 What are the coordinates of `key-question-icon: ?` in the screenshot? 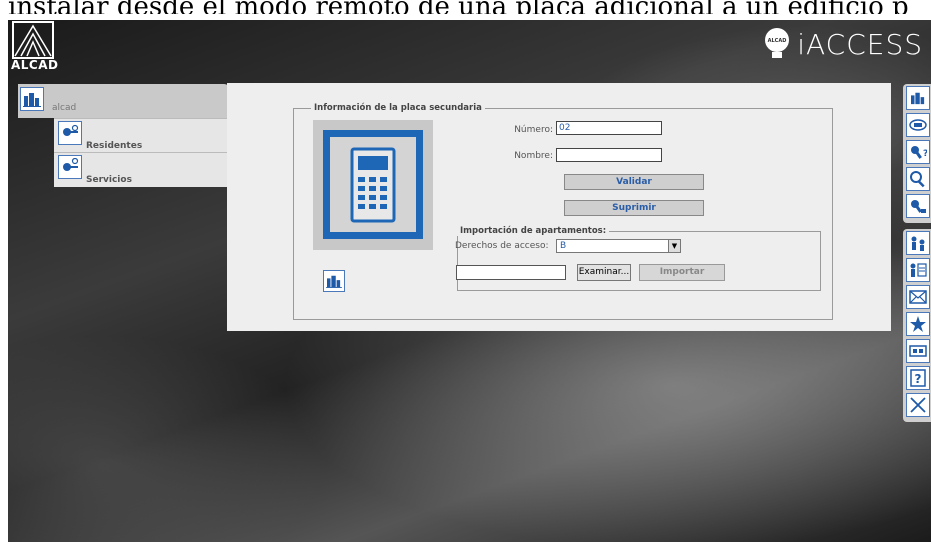 It's located at (918, 152).